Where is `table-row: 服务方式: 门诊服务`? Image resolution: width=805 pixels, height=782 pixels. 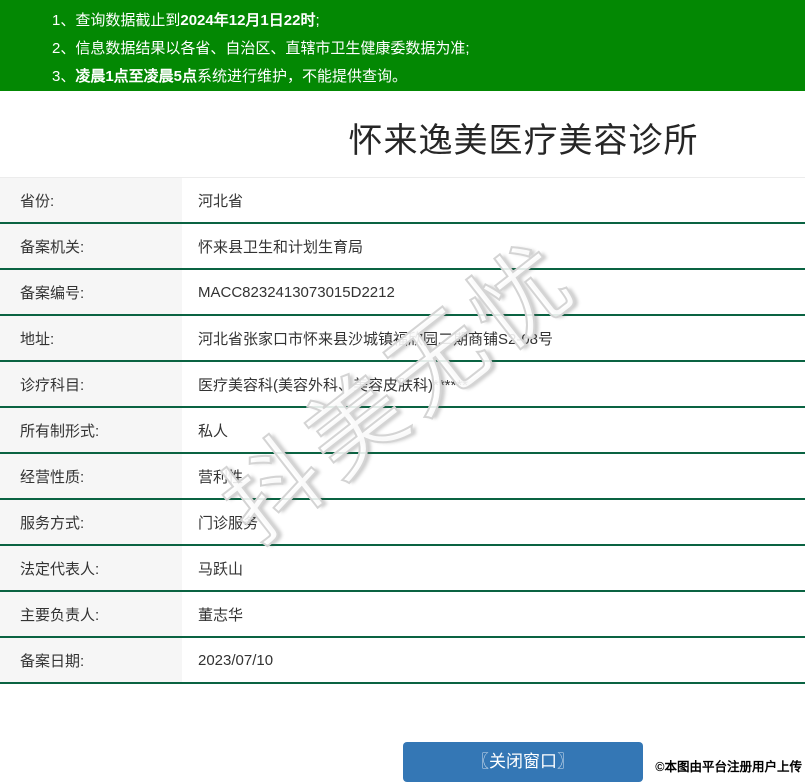
table-row: 服务方式: 门诊服务 is located at coordinates (402, 523).